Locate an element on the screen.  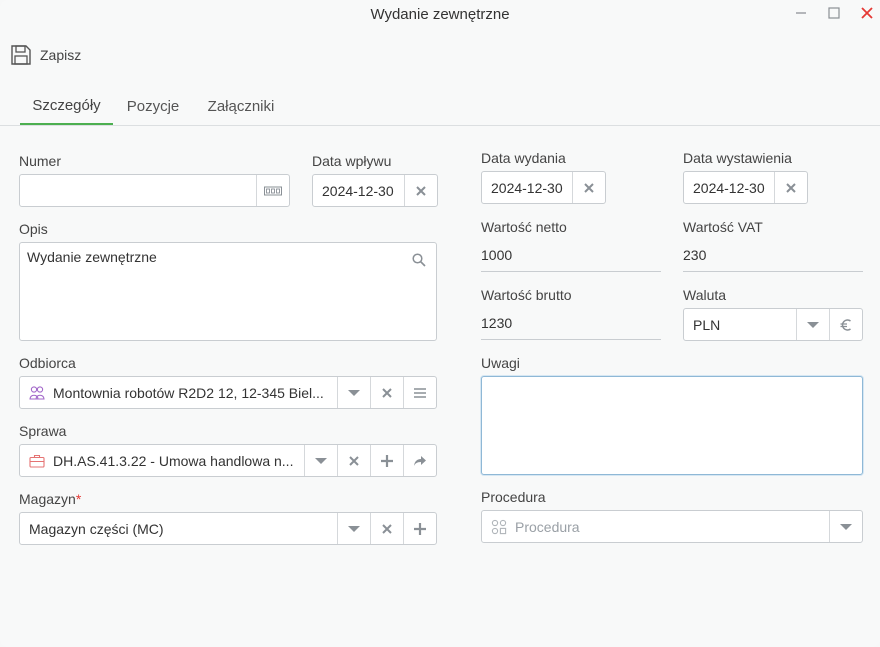
data-wystawienia-clear-button is located at coordinates (790, 187).